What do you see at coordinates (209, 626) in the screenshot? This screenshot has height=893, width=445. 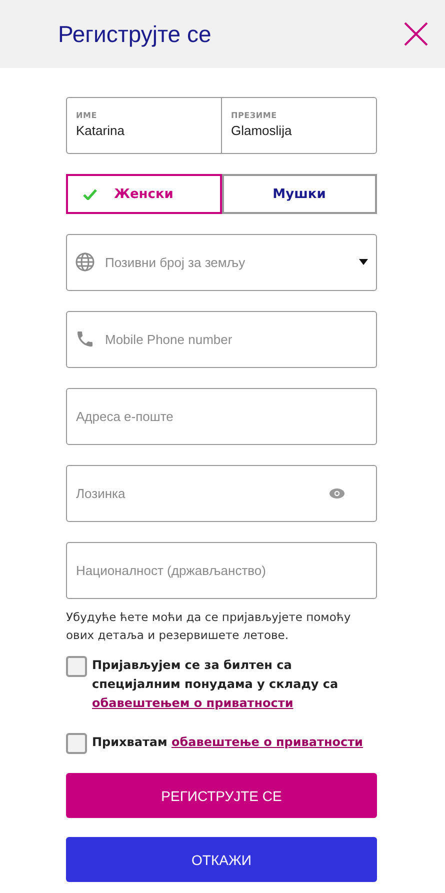 I see `info-text: Убудуће ћете моћи да се пријављујете помоћу ових детаља и резервишете летове.` at bounding box center [209, 626].